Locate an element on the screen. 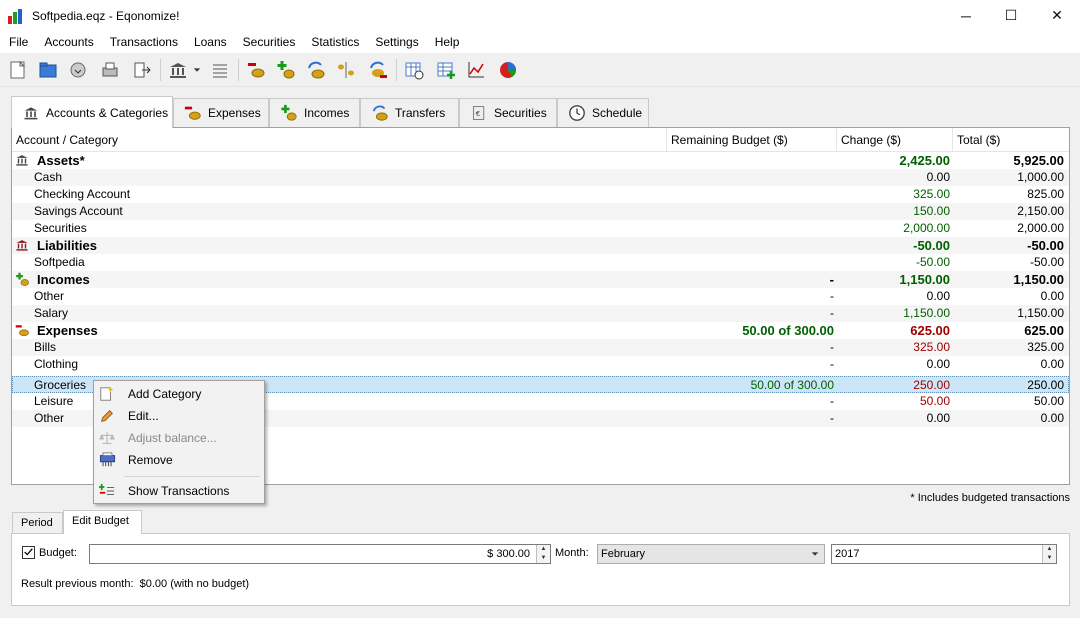  menu-file: File is located at coordinates (18, 42).